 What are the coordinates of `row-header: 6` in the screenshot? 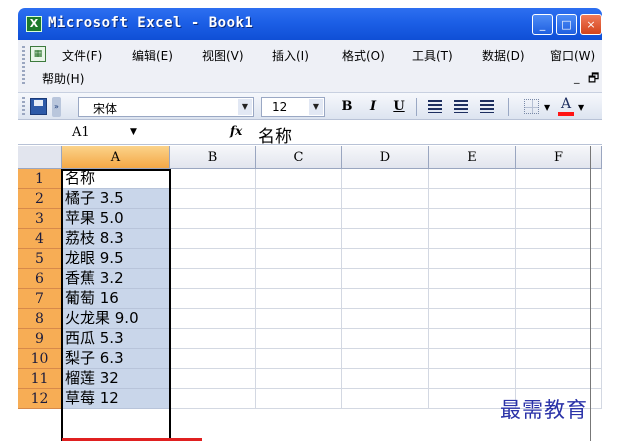 It's located at (40, 279).